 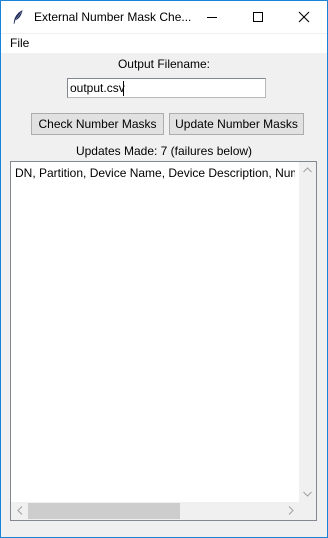 What do you see at coordinates (104, 511) in the screenshot?
I see `horizontal-scroll-thumb` at bounding box center [104, 511].